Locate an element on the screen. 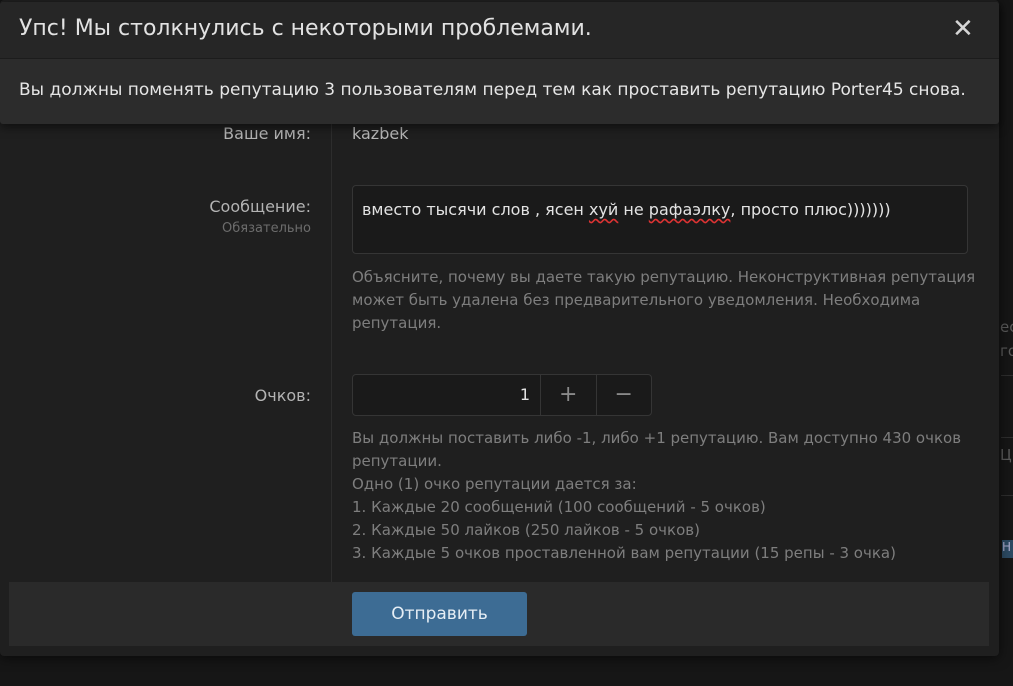  misspelled-word: хуй is located at coordinates (603, 209).